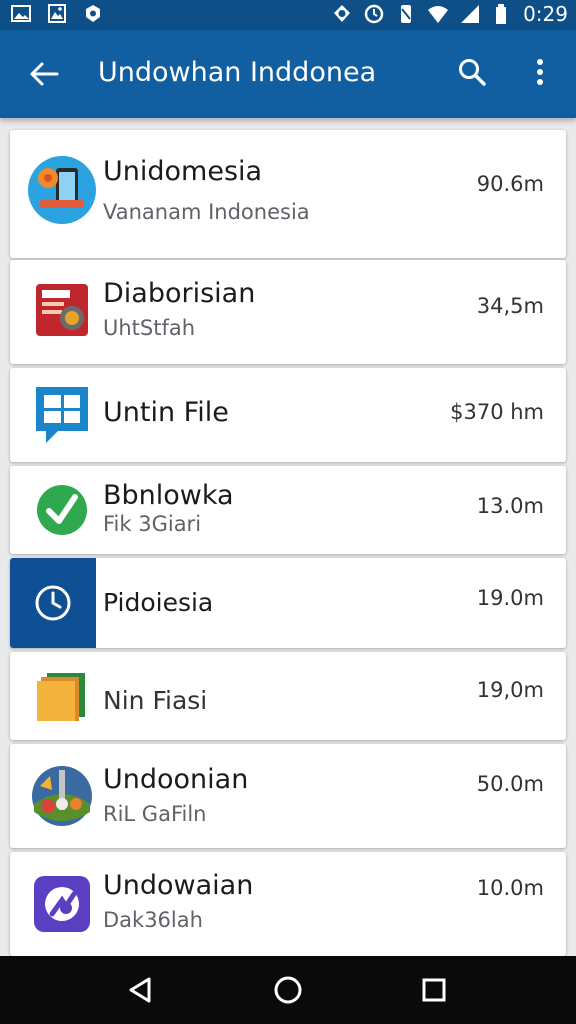  Describe the element at coordinates (153, 920) in the screenshot. I see `app-subtitle: Dak36lah` at that location.